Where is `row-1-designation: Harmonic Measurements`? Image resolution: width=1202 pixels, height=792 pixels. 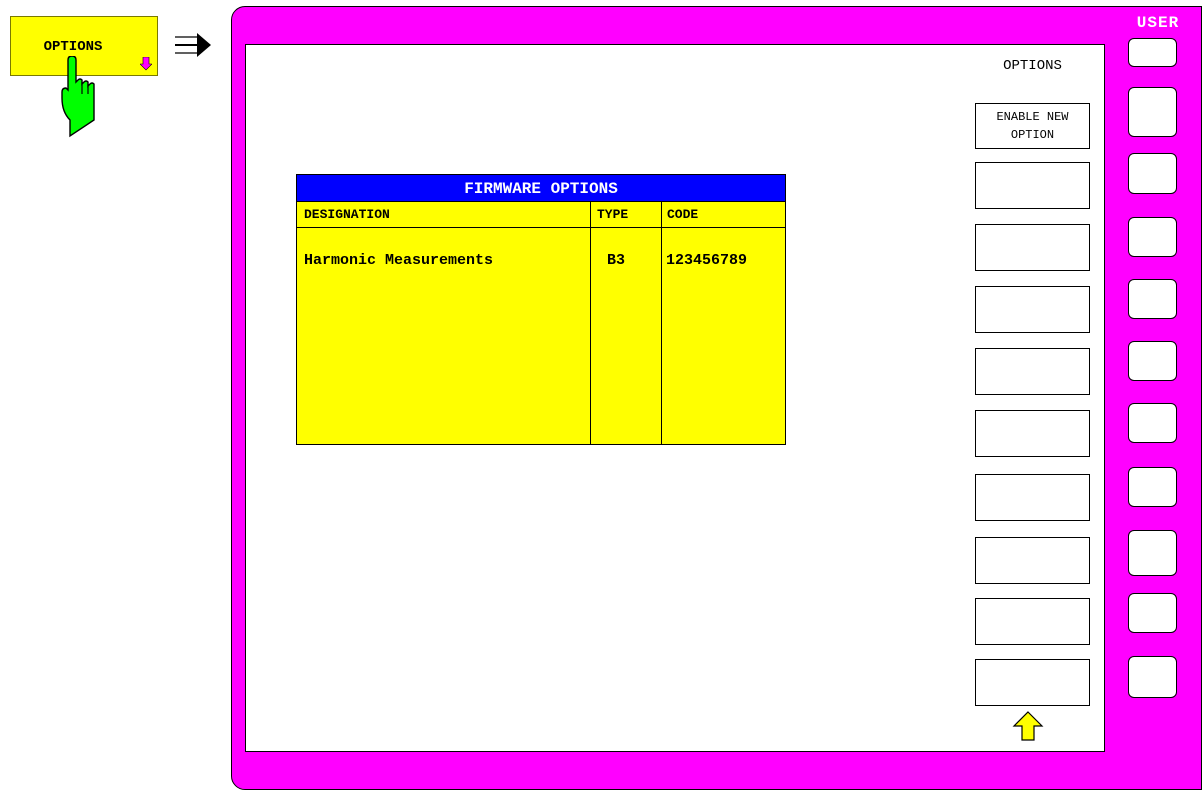
row-1-designation: Harmonic Measurements is located at coordinates (399, 260).